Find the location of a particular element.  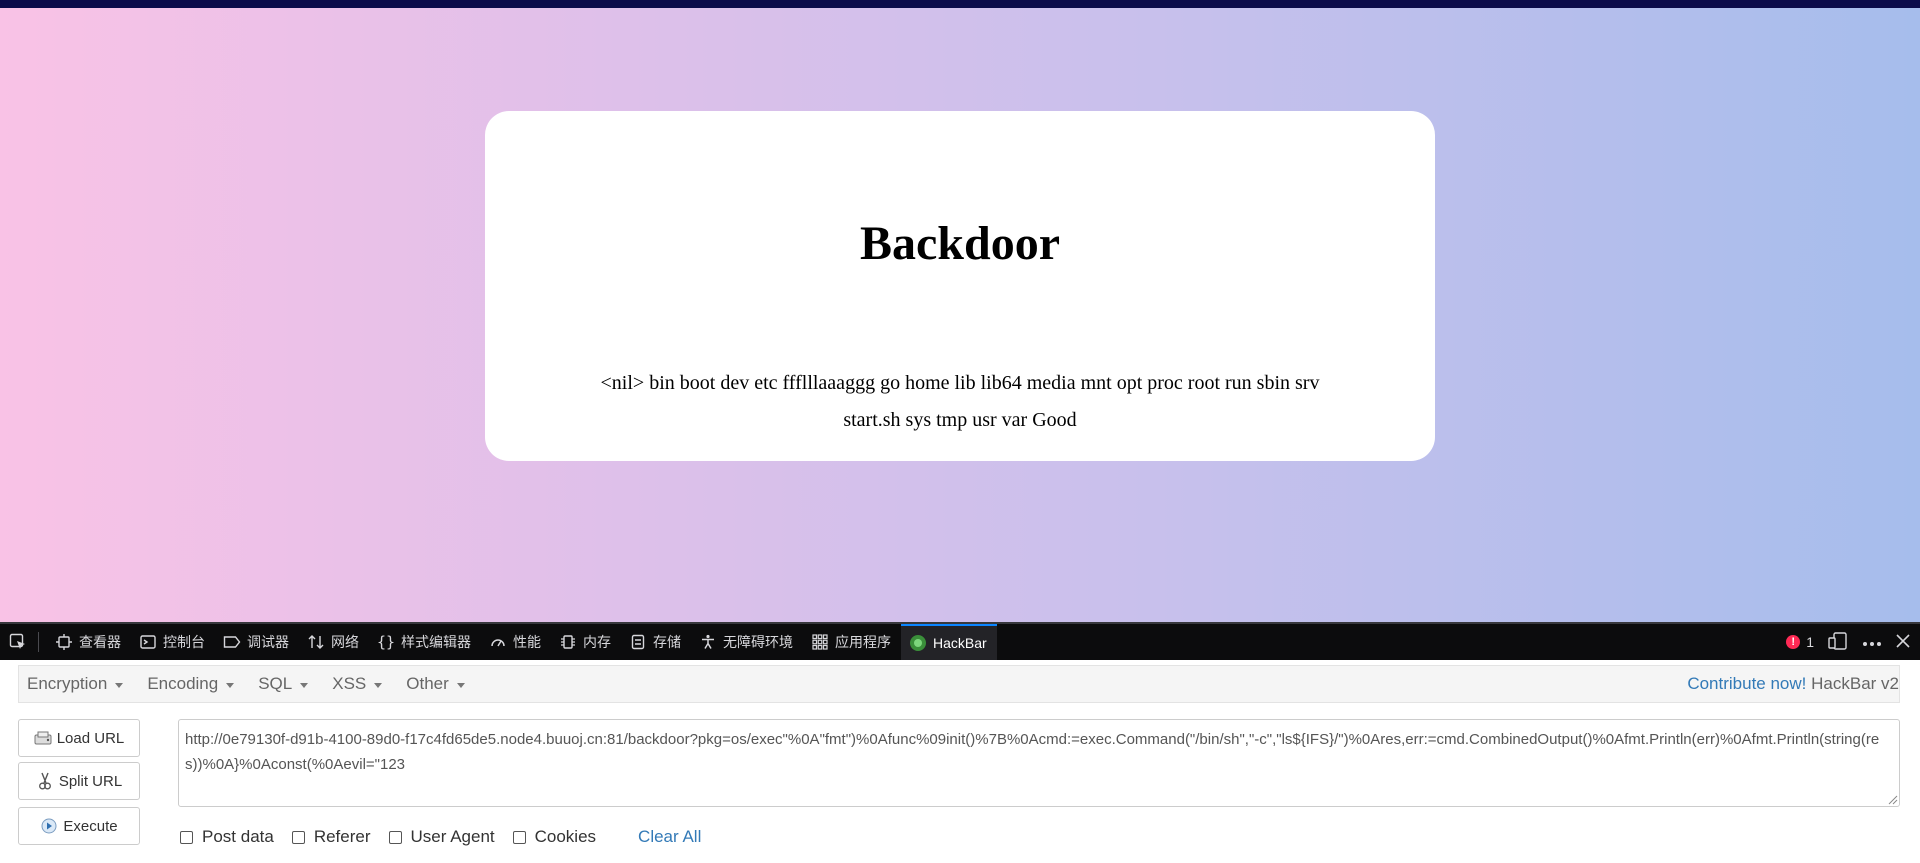

load-url-button: Load URL is located at coordinates (79, 738).